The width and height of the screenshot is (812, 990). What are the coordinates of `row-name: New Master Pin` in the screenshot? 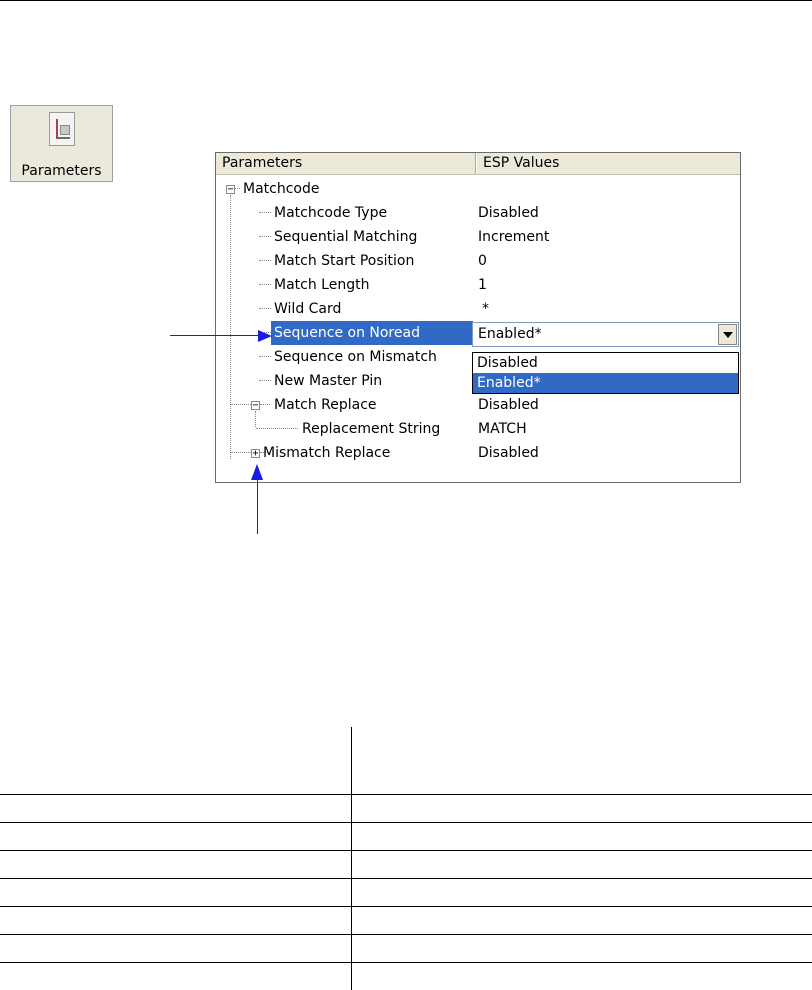 It's located at (328, 381).